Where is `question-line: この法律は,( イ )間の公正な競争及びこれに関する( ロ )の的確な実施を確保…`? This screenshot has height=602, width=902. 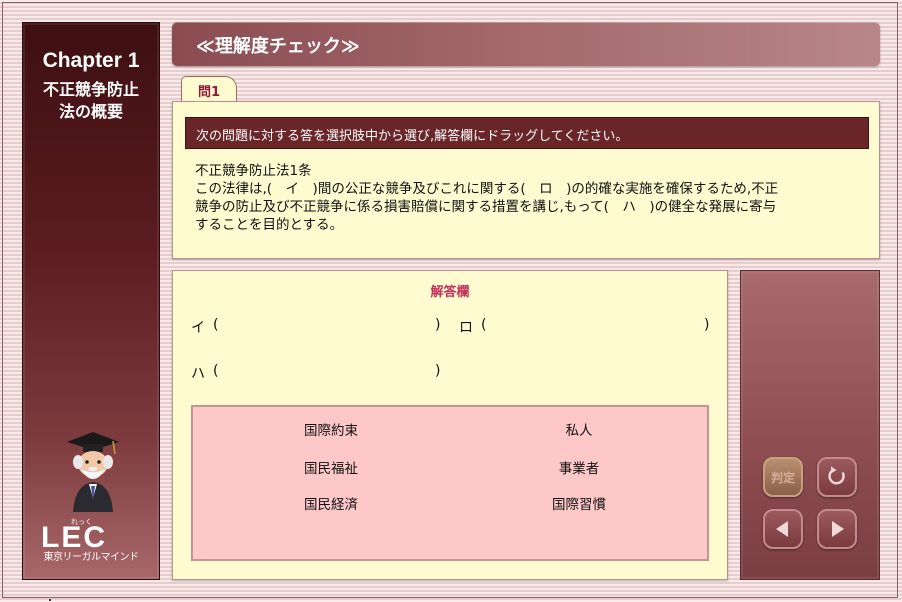
question-line: この法律は,( イ )間の公正な競争及びこれに関する( ロ )の的確な実施を確保… is located at coordinates (487, 189).